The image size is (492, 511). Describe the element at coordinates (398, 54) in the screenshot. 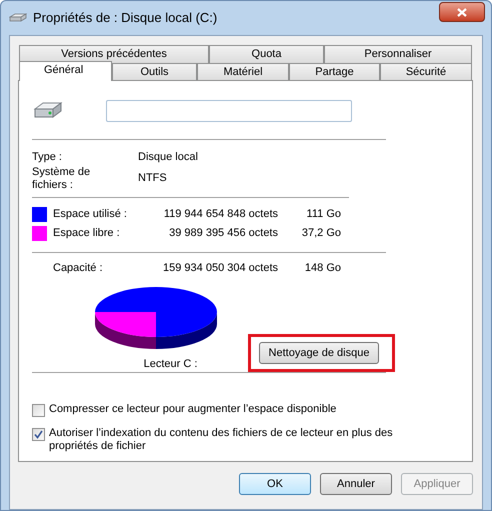

I see `tab: Personnaliser` at that location.